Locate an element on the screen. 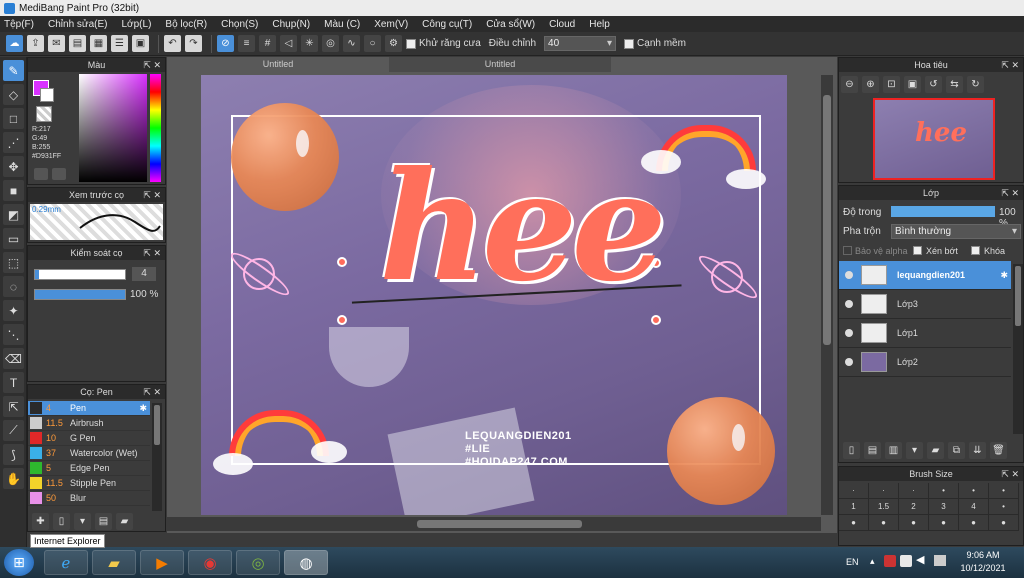 Image resolution: width=1024 pixels, height=578 pixels. network-icon is located at coordinates (940, 560).